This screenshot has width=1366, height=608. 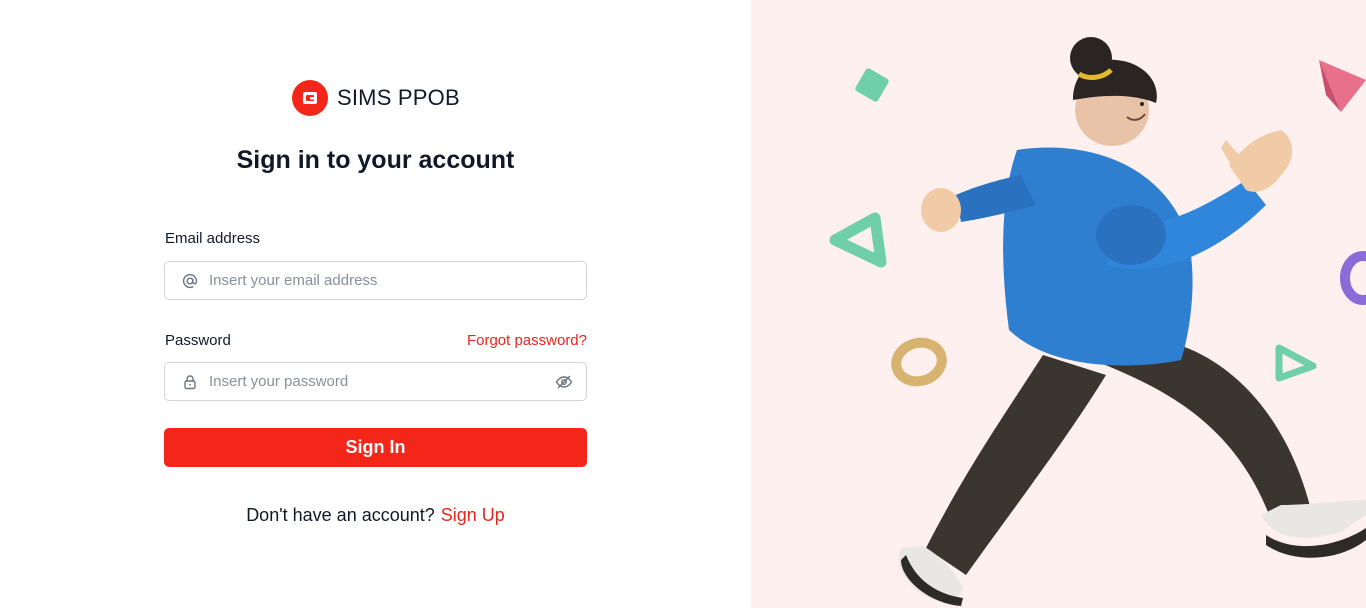 What do you see at coordinates (872, 85) in the screenshot?
I see `green-diamond-shape` at bounding box center [872, 85].